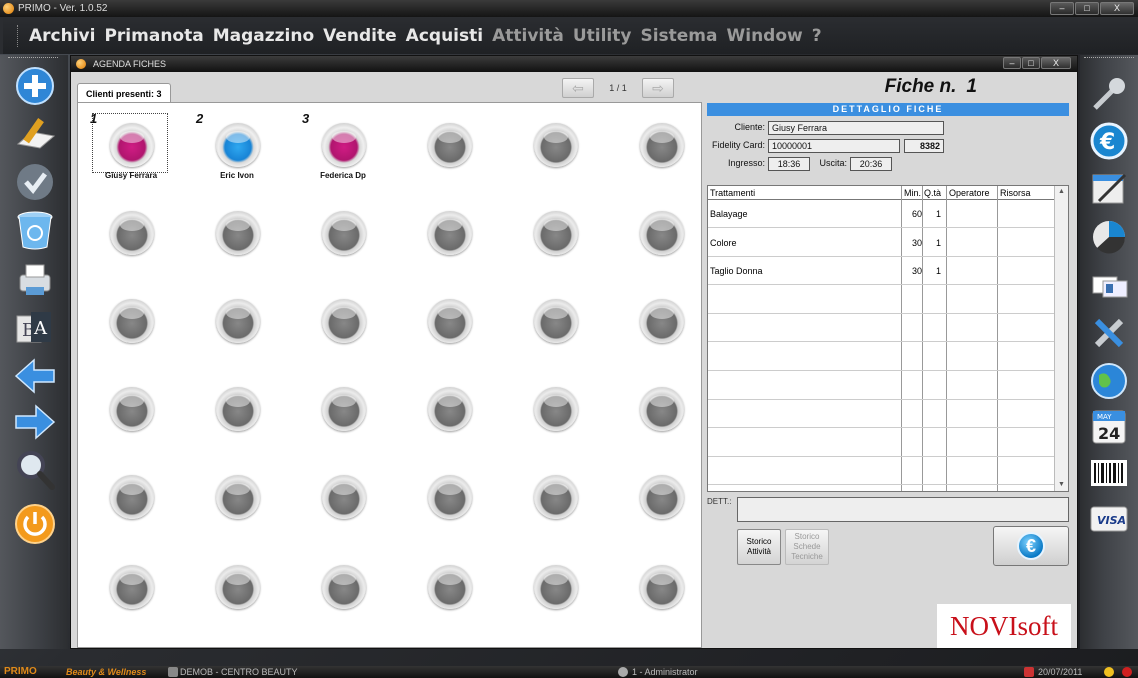 The image size is (1138, 678). What do you see at coordinates (528, 36) in the screenshot?
I see `menu-attivita: Attività` at bounding box center [528, 36].